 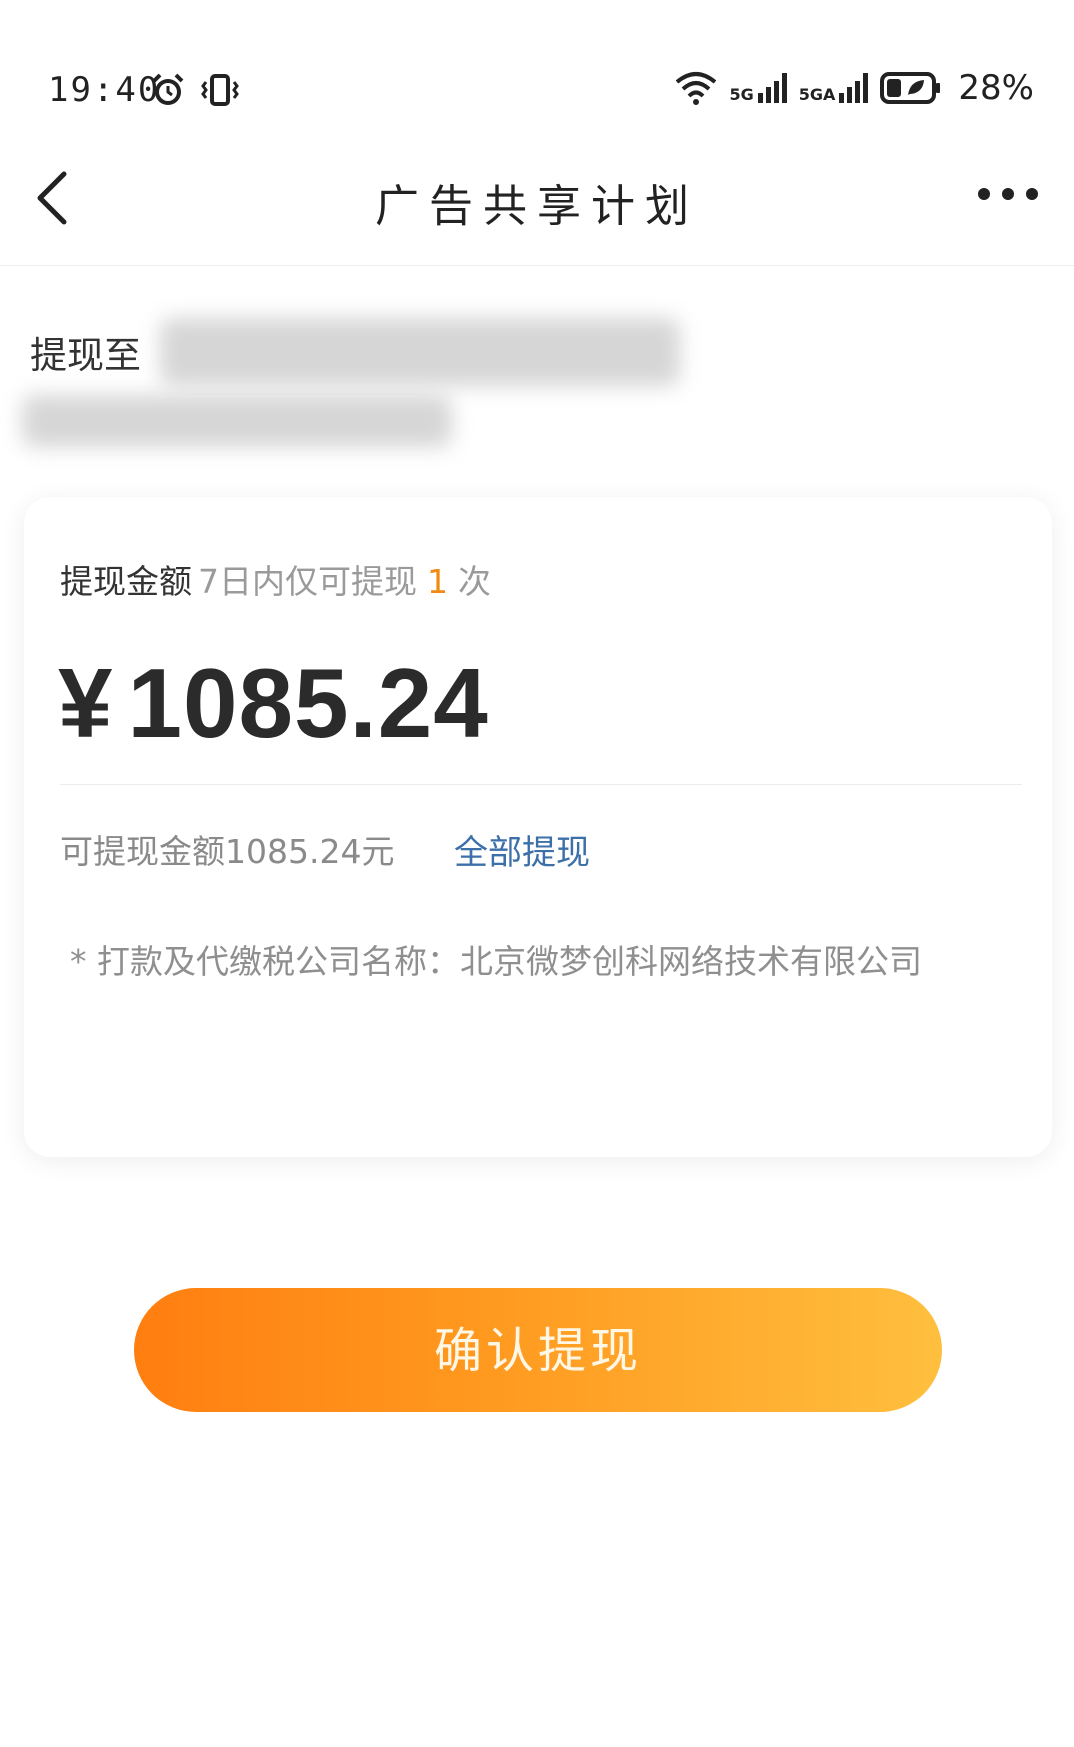 What do you see at coordinates (910, 88) in the screenshot?
I see `battery-icon` at bounding box center [910, 88].